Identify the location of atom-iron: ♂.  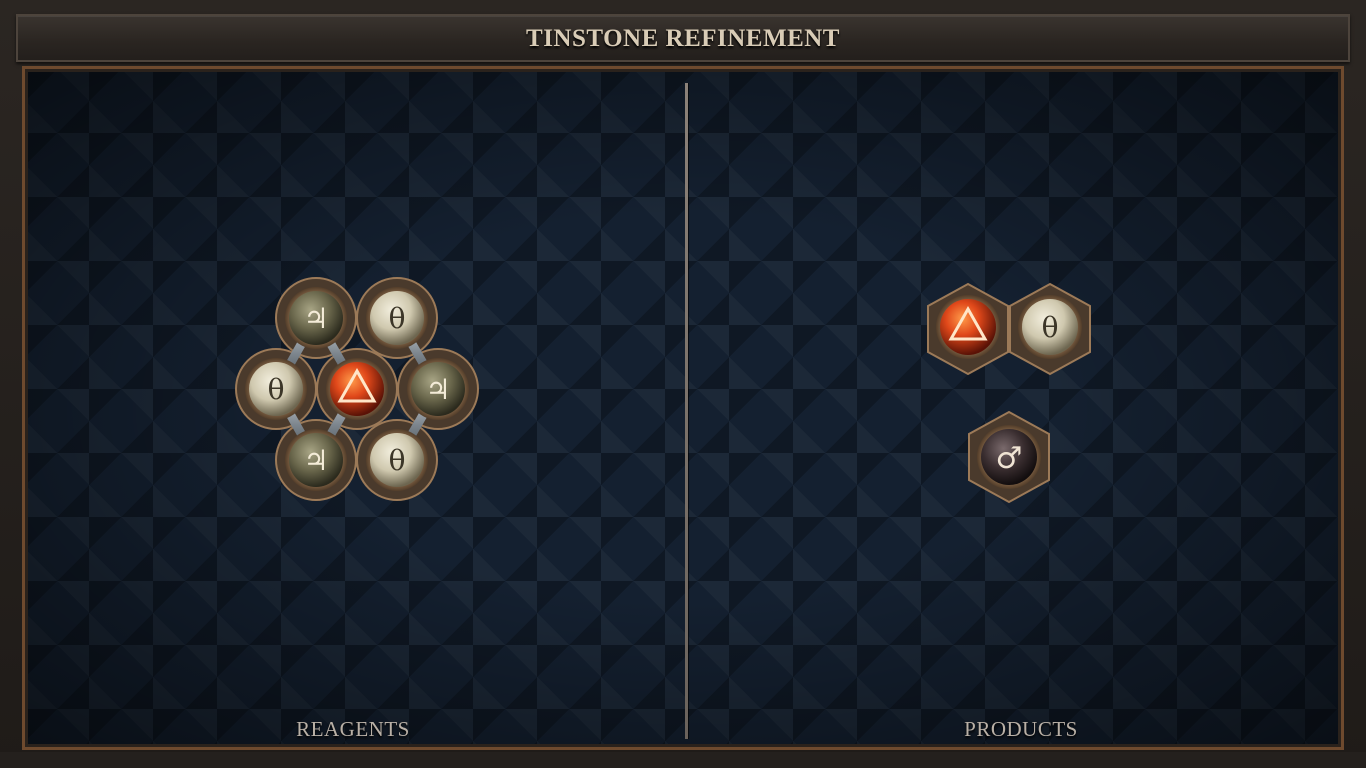
(1009, 457).